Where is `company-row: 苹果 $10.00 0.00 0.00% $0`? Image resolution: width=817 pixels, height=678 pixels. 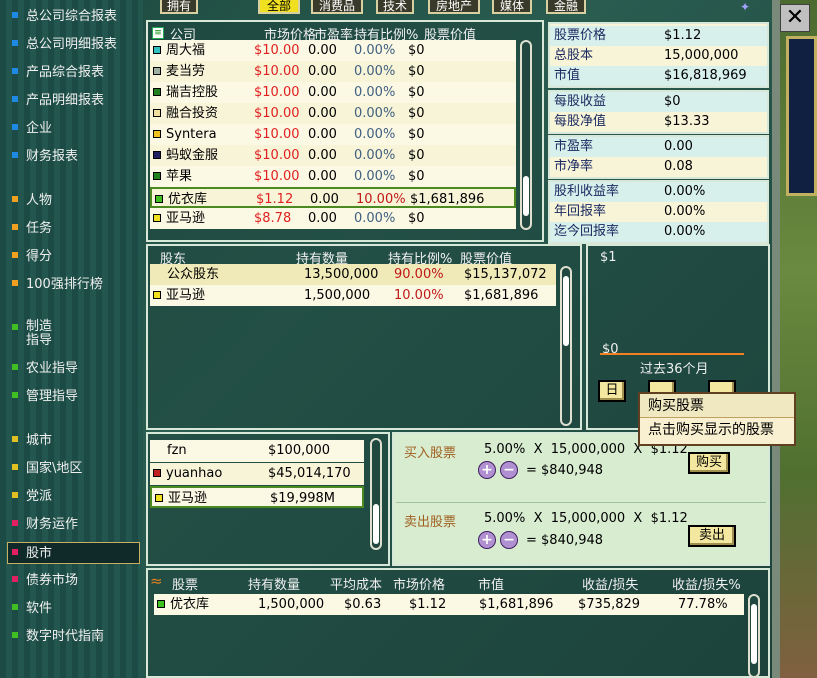
company-row: 苹果 $10.00 0.00 0.00% $0 is located at coordinates (333, 176).